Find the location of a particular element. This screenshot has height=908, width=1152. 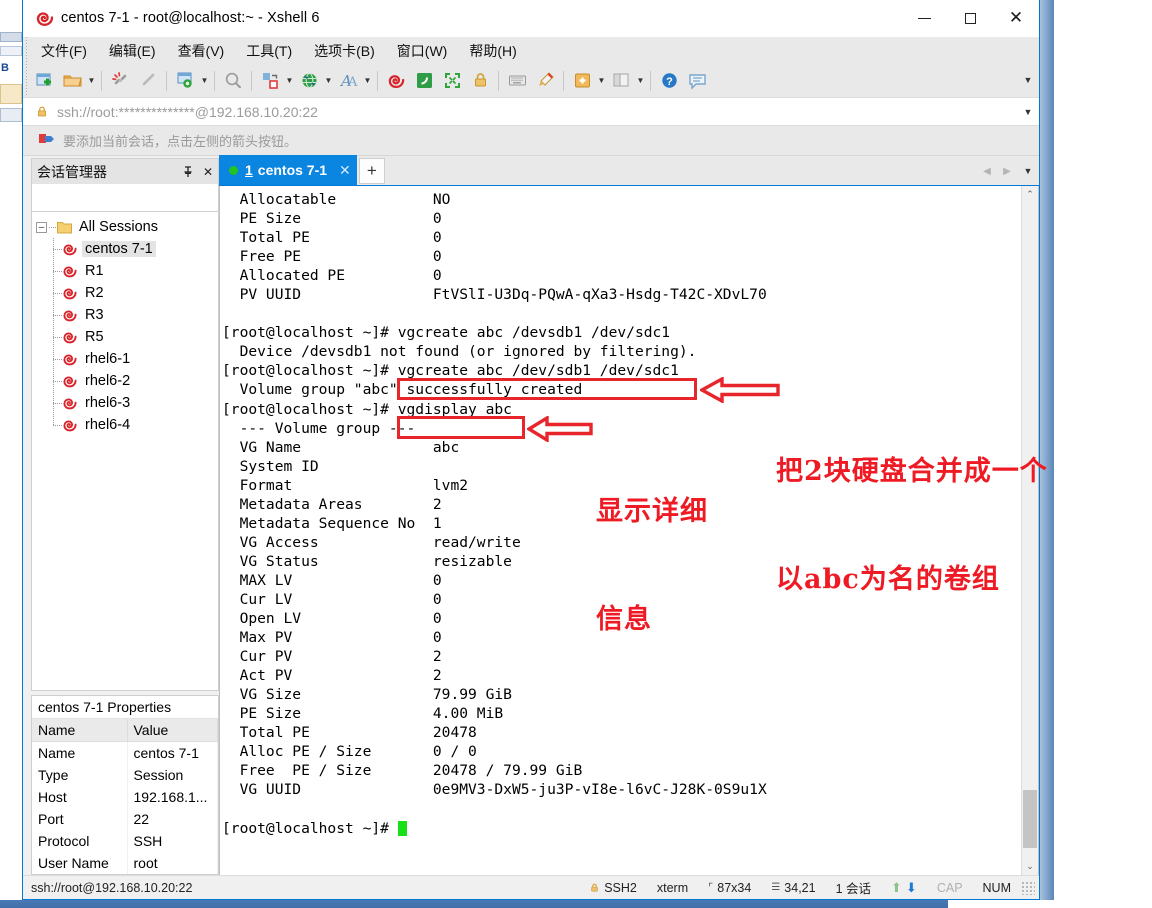

session-properties-dropdown-icon: ▼ is located at coordinates (204, 81).